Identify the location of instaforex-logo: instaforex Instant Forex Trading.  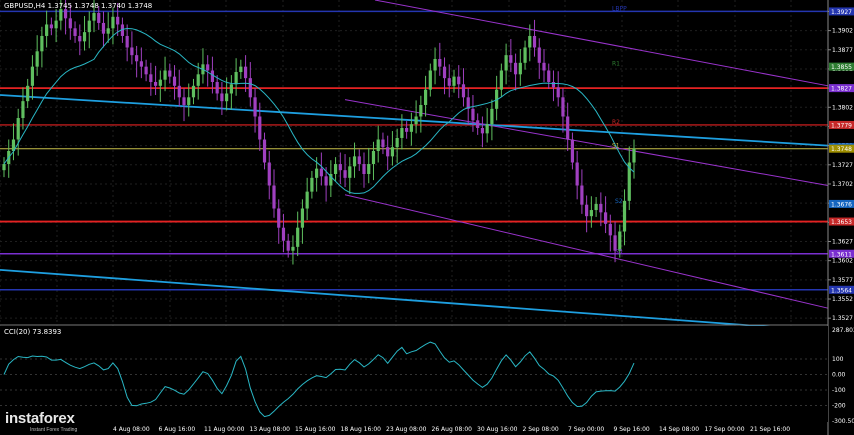
(41, 421).